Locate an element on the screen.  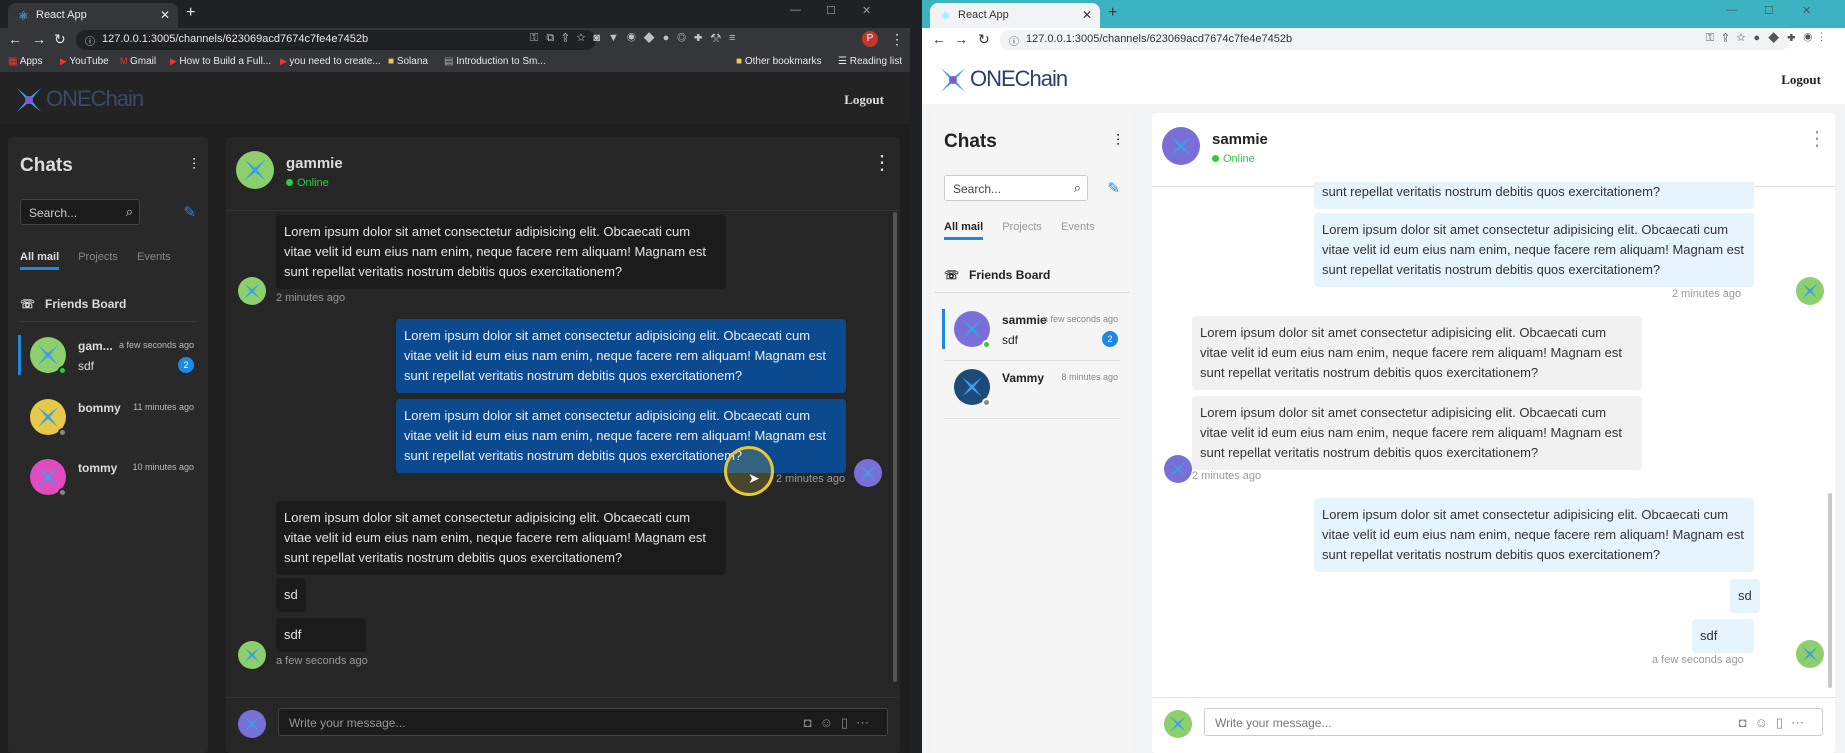
online-indicator is located at coordinates (62, 370).